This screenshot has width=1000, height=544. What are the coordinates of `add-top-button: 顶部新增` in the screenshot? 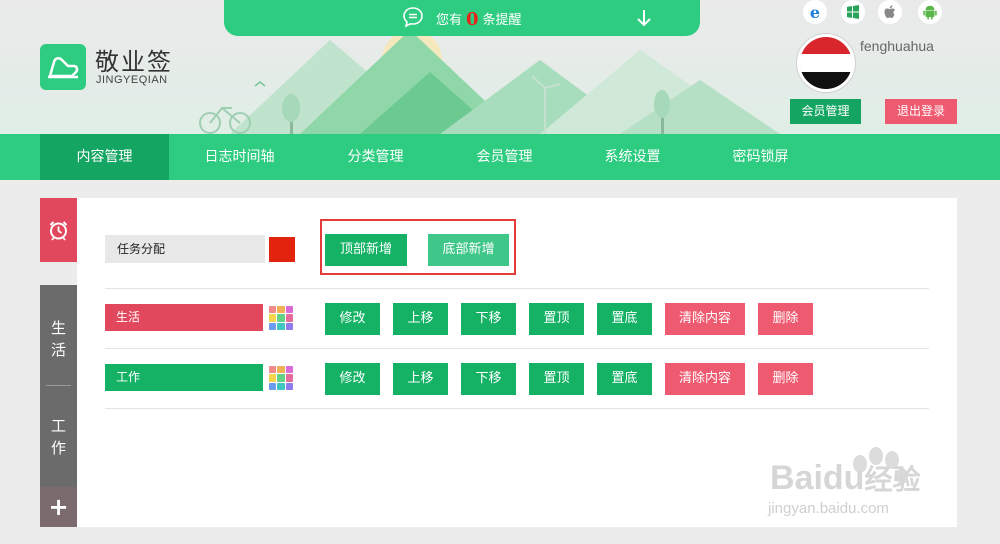 It's located at (366, 250).